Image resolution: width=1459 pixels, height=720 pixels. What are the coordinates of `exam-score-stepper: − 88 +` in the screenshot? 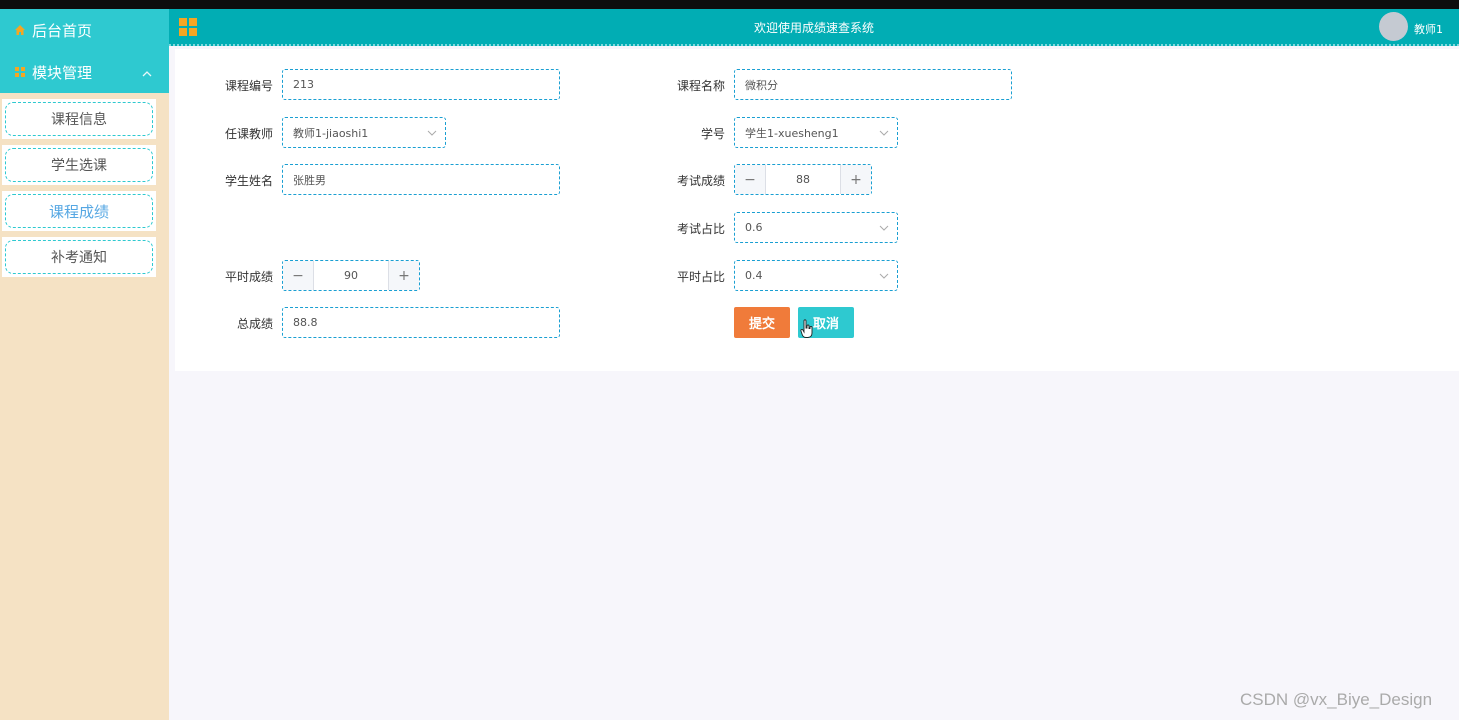 It's located at (803, 179).